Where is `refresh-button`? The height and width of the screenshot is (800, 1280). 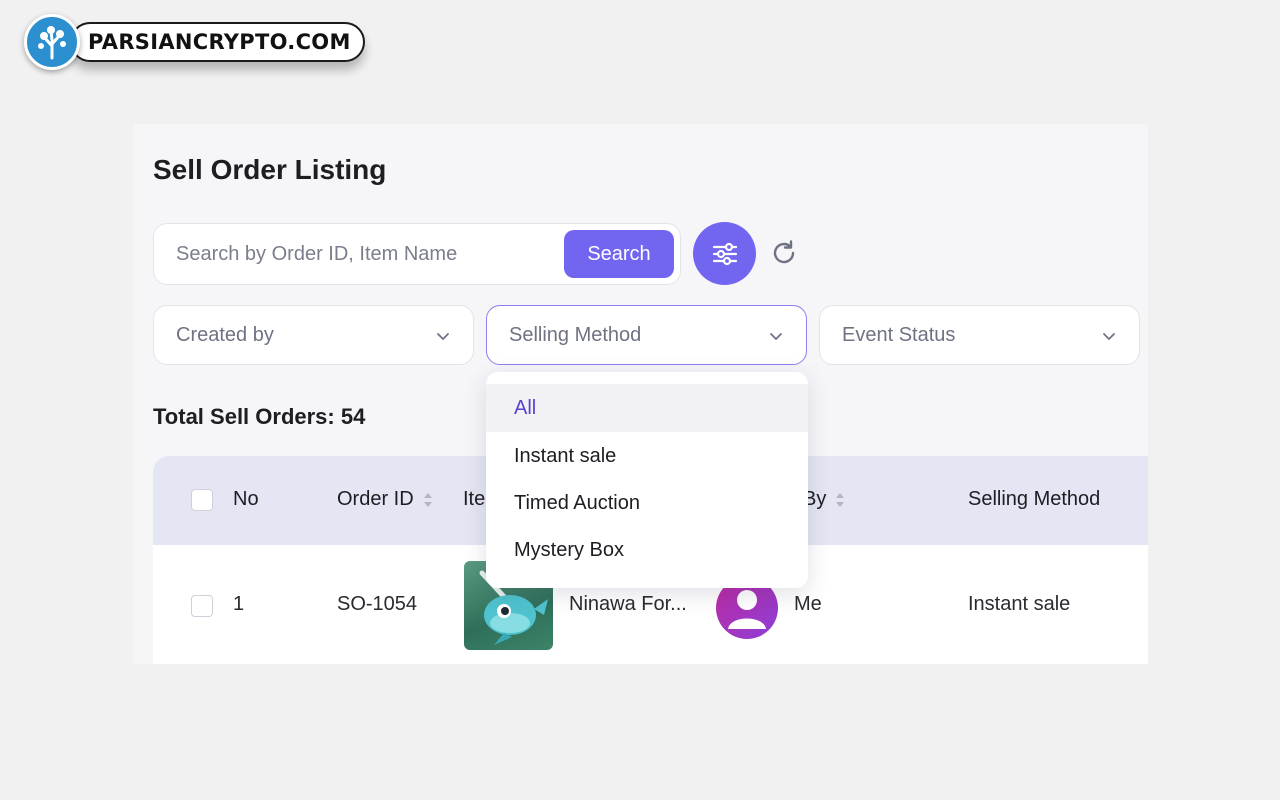
refresh-button is located at coordinates (784, 253).